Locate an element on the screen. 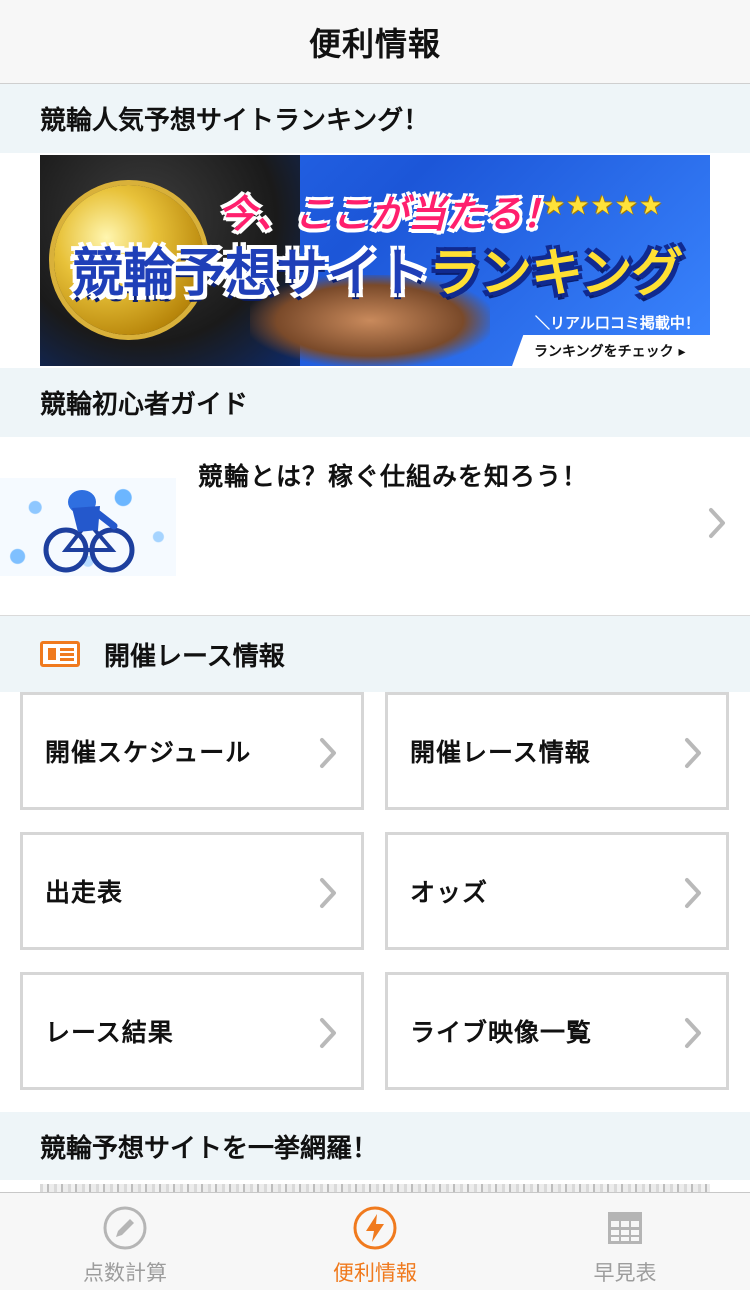 The height and width of the screenshot is (1290, 750). nav-bar: 便利情報 is located at coordinates (375, 42).